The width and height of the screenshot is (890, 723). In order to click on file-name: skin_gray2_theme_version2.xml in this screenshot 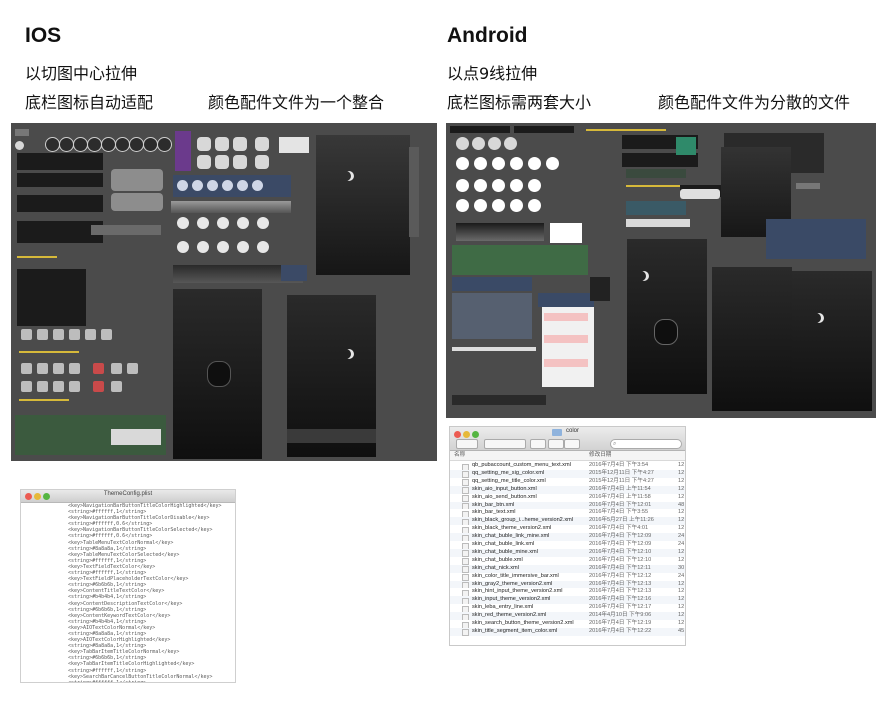, I will do `click(512, 583)`.